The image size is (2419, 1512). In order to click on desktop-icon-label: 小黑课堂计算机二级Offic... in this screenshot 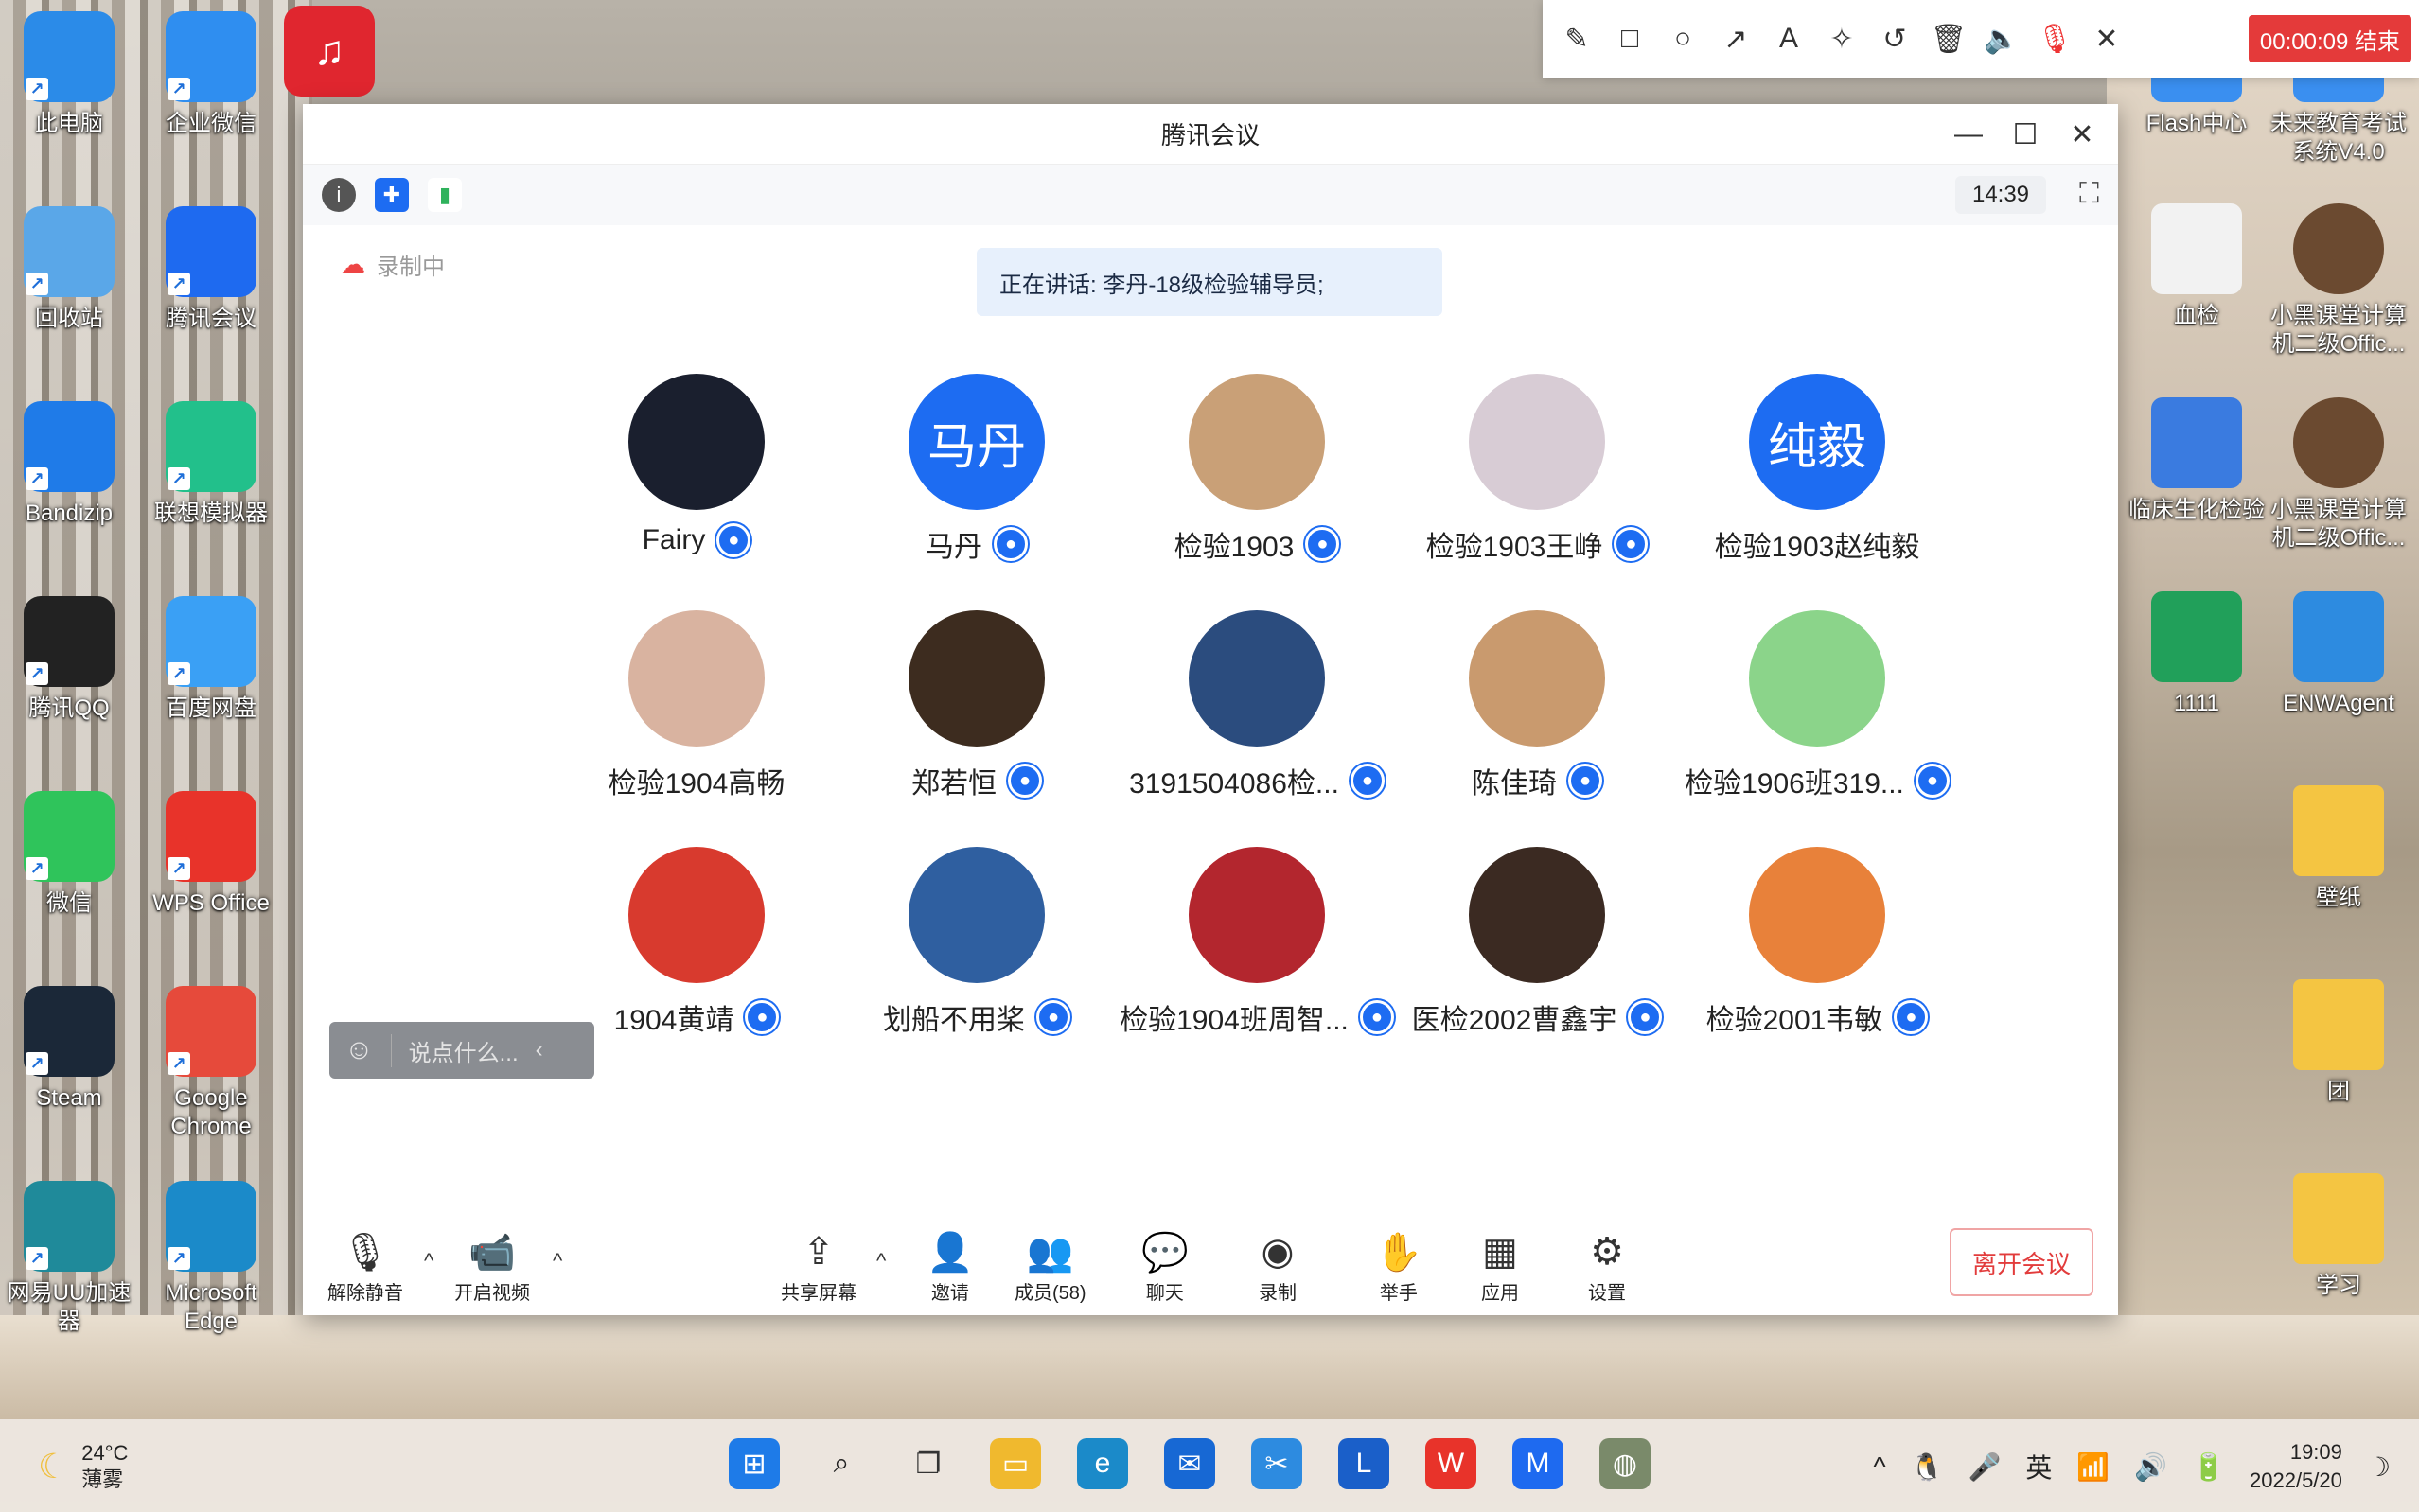, I will do `click(2338, 524)`.